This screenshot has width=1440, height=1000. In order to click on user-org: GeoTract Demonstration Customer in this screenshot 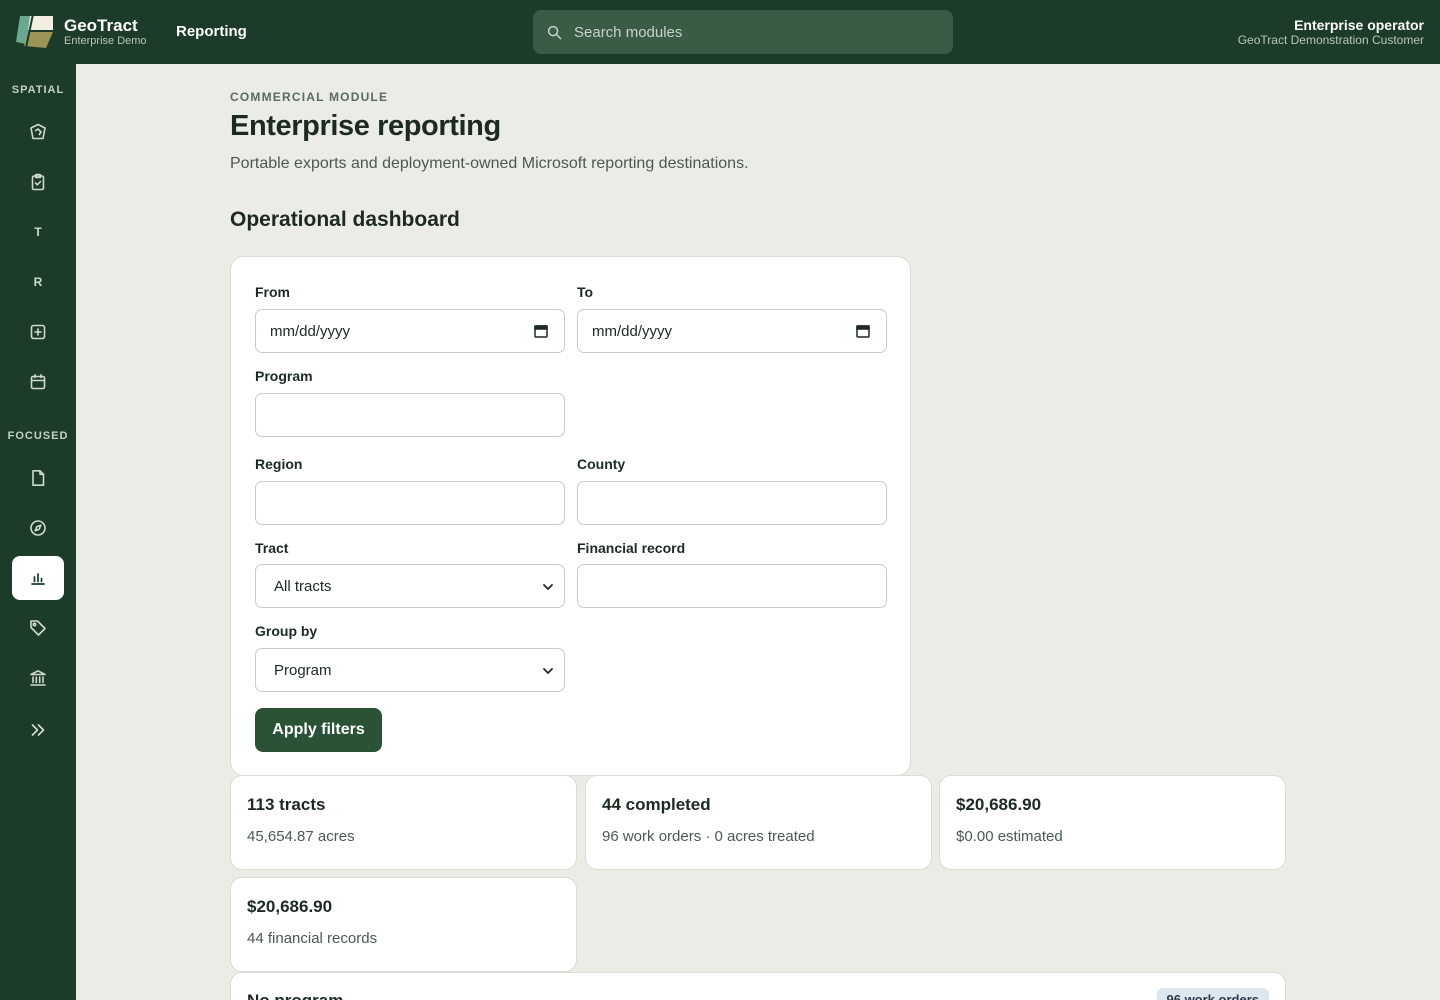, I will do `click(1330, 40)`.